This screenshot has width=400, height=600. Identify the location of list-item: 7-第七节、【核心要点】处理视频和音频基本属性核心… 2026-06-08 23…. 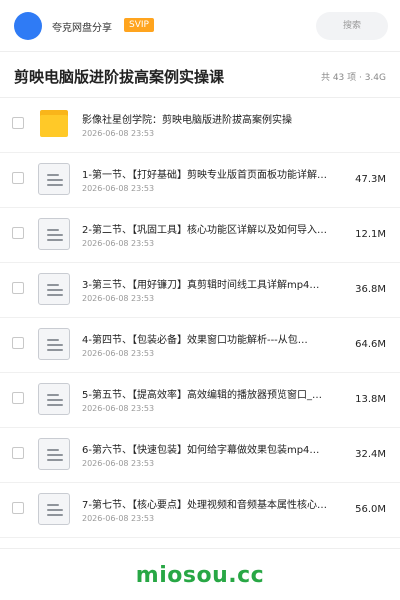
(200, 510).